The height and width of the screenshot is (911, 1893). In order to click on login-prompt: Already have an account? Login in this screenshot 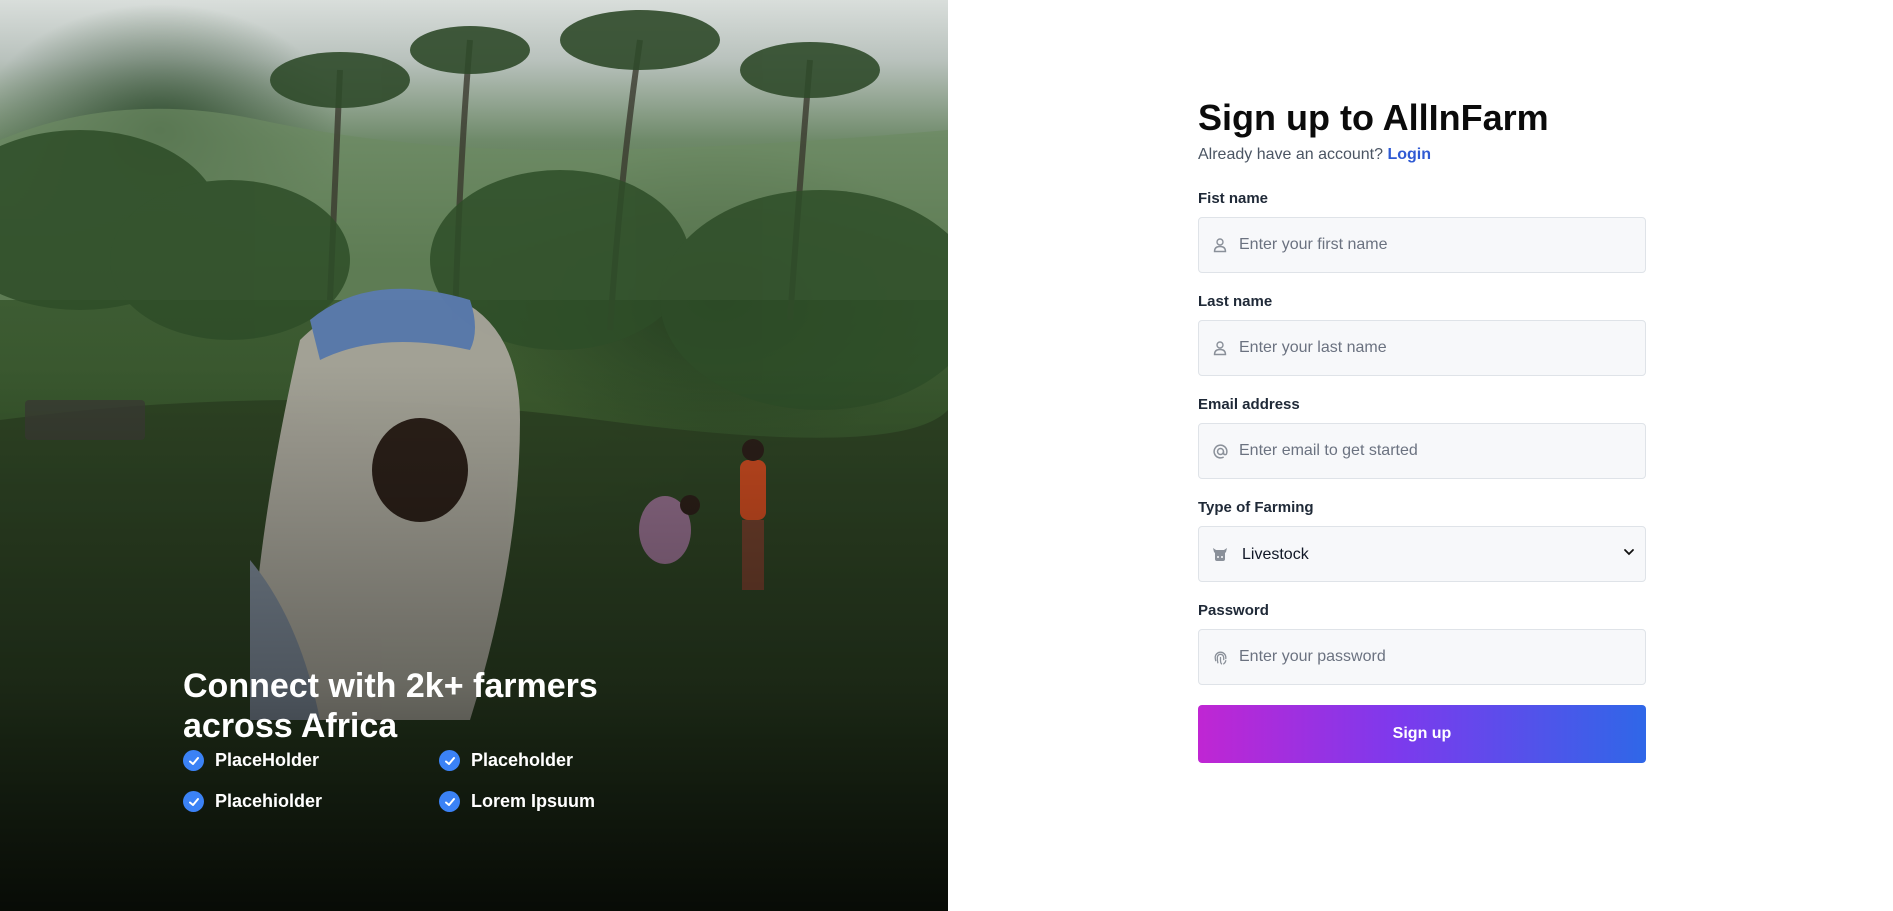, I will do `click(1422, 155)`.